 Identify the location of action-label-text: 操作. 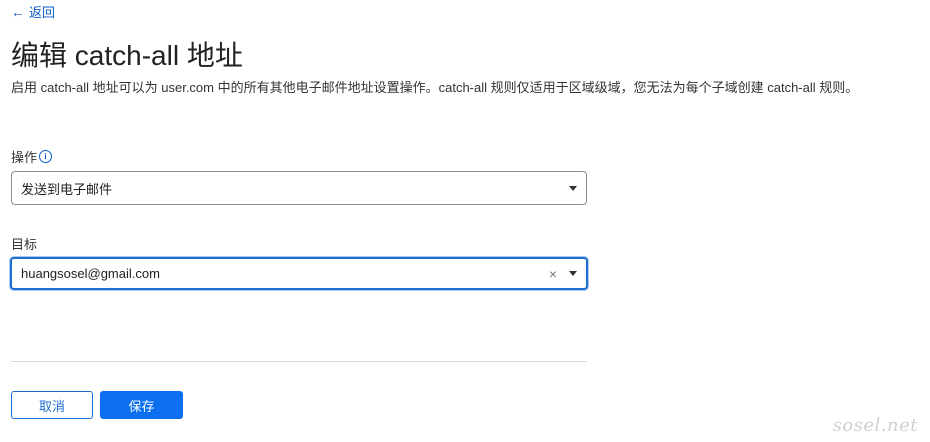
(24, 157).